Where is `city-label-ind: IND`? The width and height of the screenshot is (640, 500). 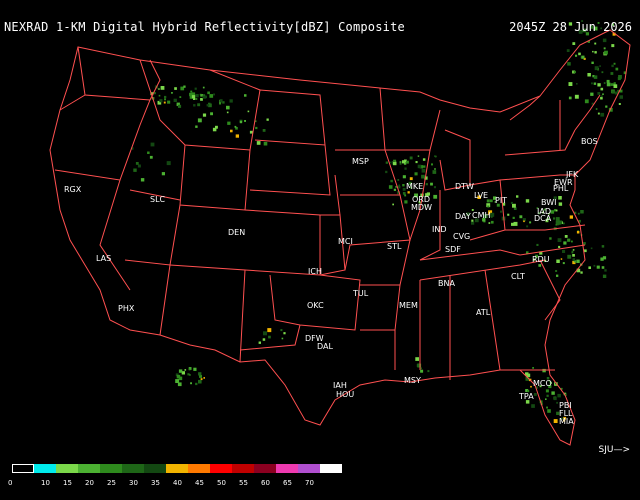
city-label-ind: IND is located at coordinates (439, 229).